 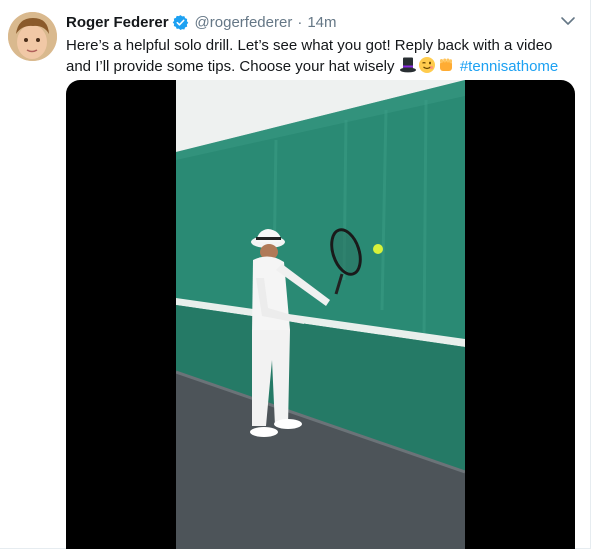 I want to click on fist-bump-icon, so click(x=445, y=64).